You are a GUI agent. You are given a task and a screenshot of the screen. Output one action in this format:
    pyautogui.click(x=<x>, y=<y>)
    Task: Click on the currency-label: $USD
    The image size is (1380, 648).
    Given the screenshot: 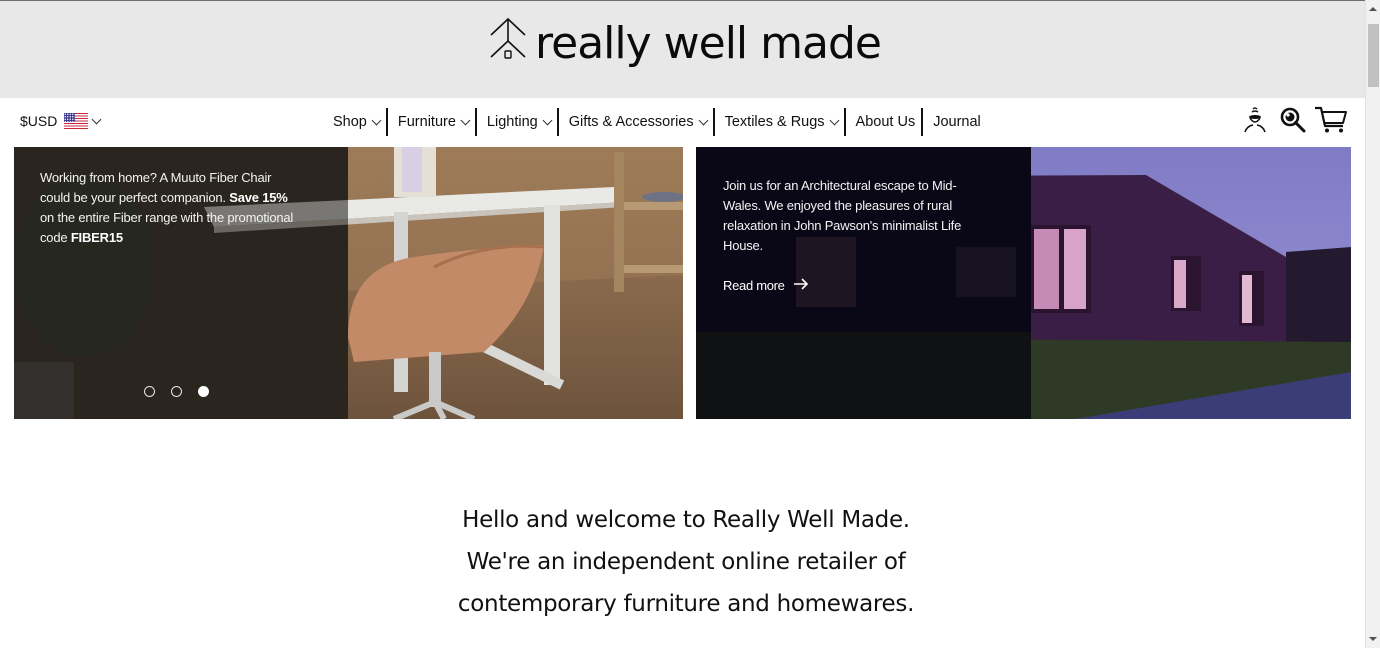 What is the action you would take?
    pyautogui.click(x=39, y=121)
    